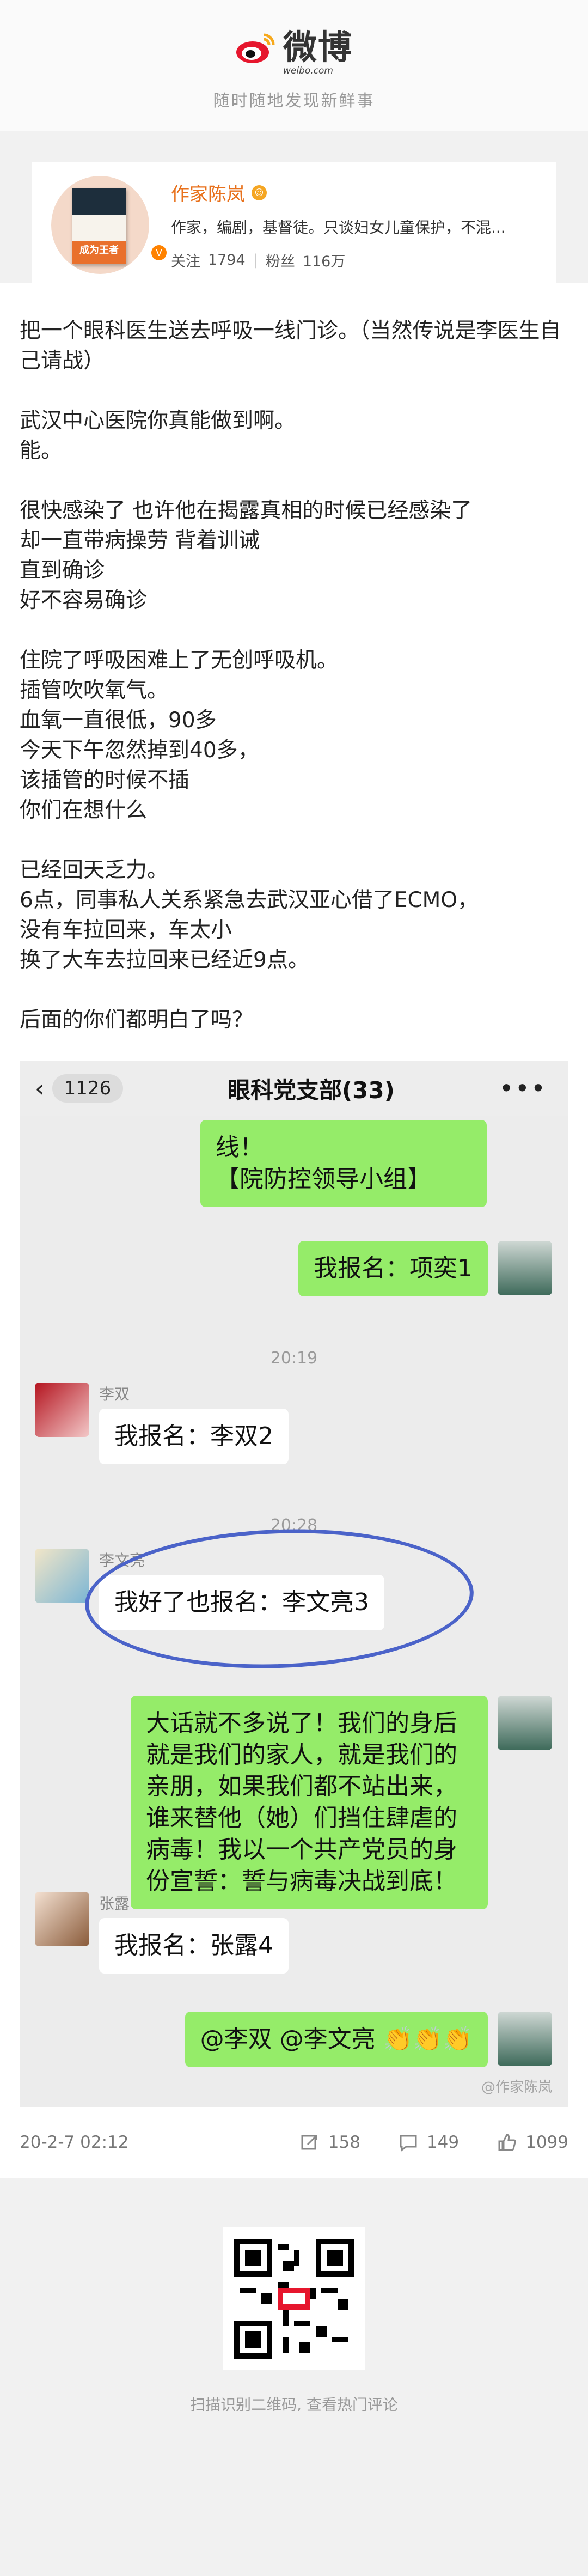  I want to click on chat-timestamp: 20:19, so click(294, 1359).